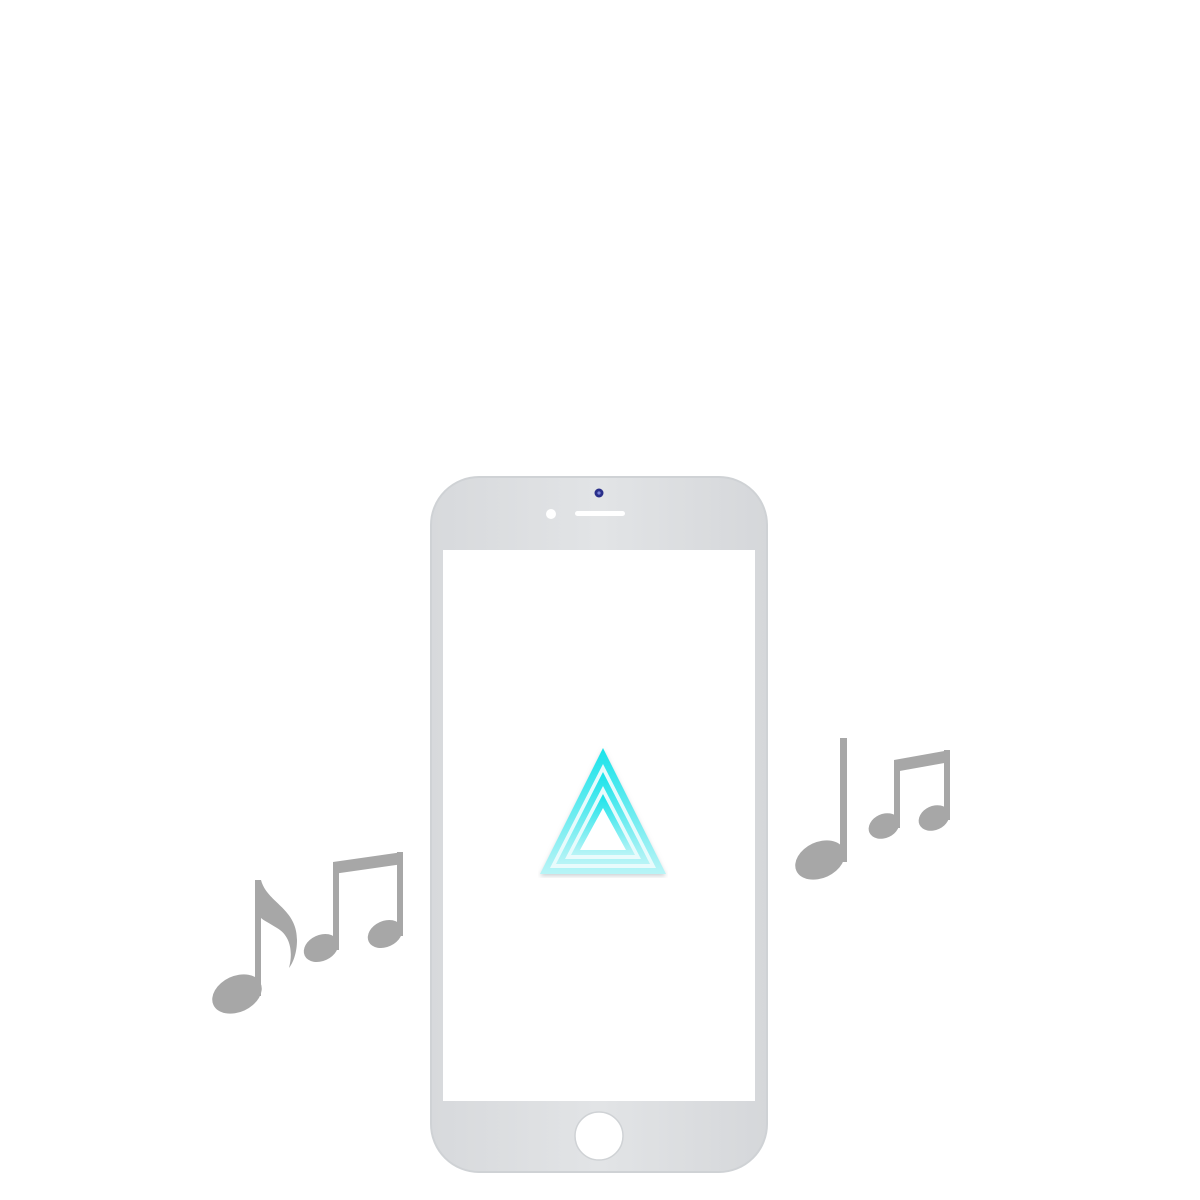 The width and height of the screenshot is (1200, 1200). Describe the element at coordinates (603, 811) in the screenshot. I see `triangle-logo-icon` at that location.